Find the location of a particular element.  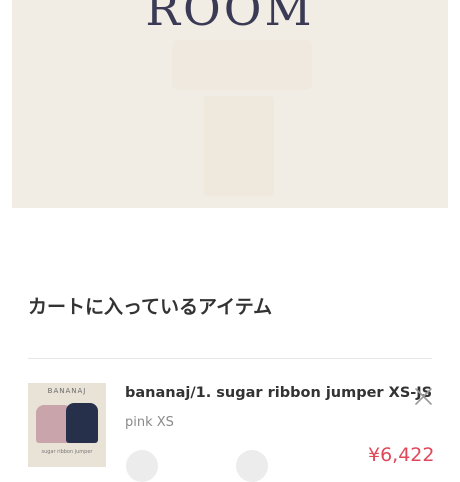

navy-jacket-image is located at coordinates (82, 423).